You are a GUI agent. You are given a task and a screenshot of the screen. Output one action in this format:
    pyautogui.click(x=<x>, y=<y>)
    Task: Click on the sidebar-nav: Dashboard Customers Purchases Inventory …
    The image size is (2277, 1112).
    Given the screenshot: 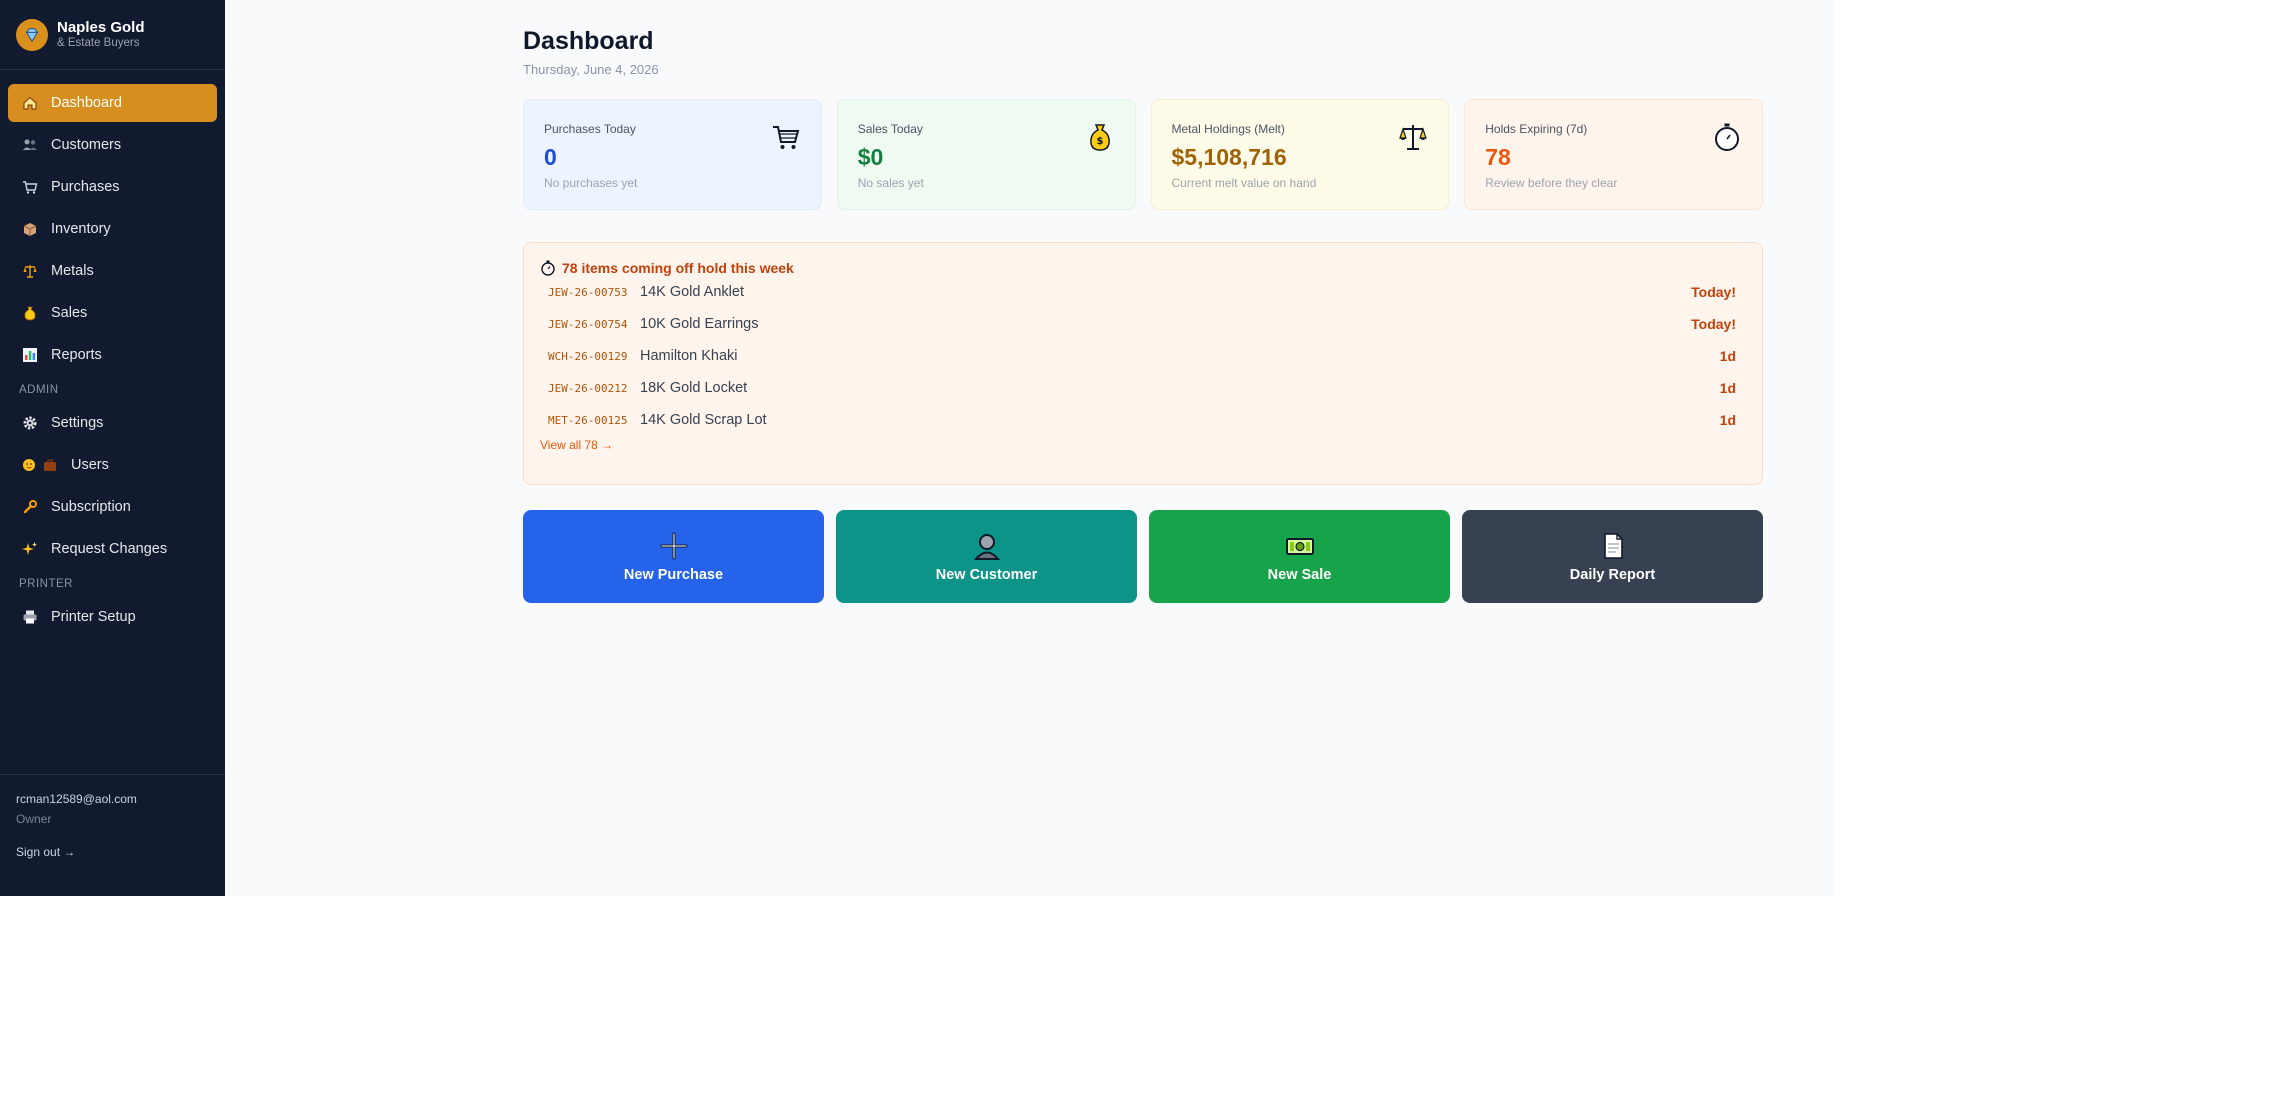 What is the action you would take?
    pyautogui.click(x=112, y=353)
    